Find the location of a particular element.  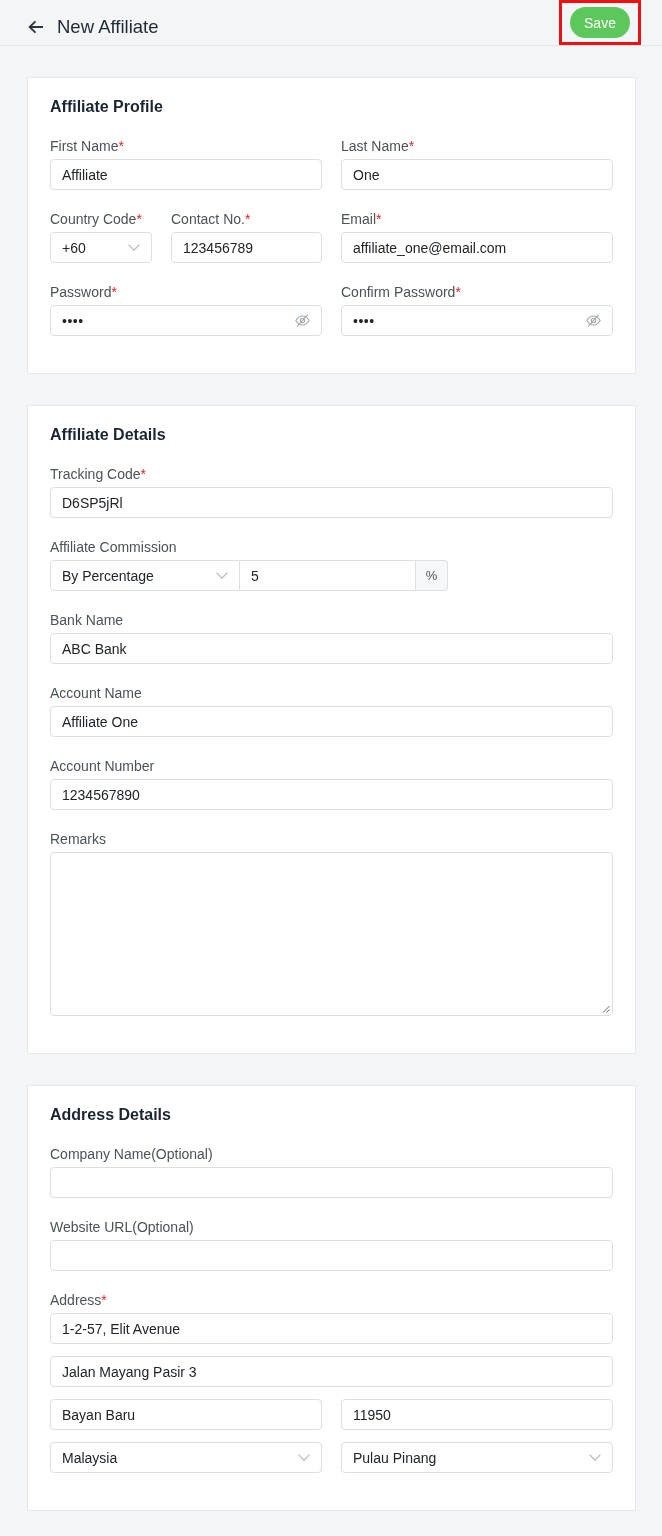

select-field: Malaysia is located at coordinates (186, 1457).